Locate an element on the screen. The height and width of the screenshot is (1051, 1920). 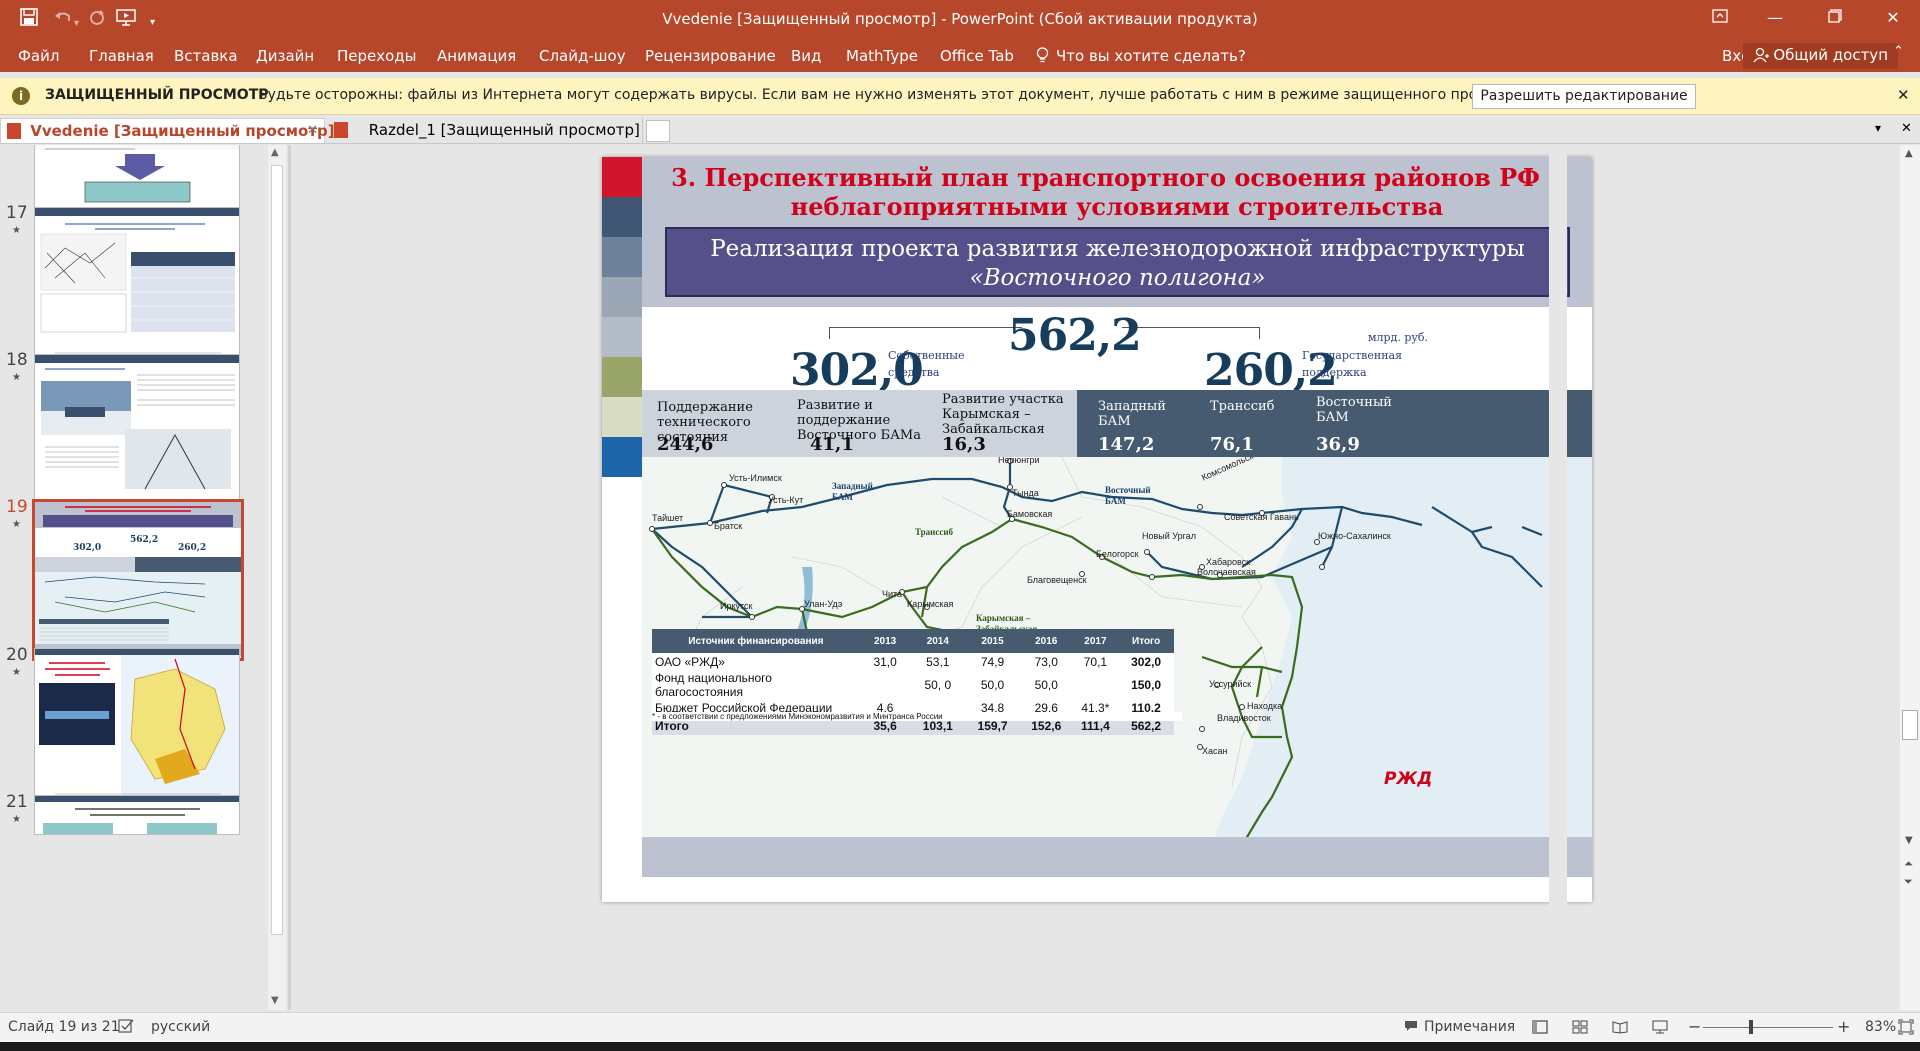
pane-divider is located at coordinates (289, 577).